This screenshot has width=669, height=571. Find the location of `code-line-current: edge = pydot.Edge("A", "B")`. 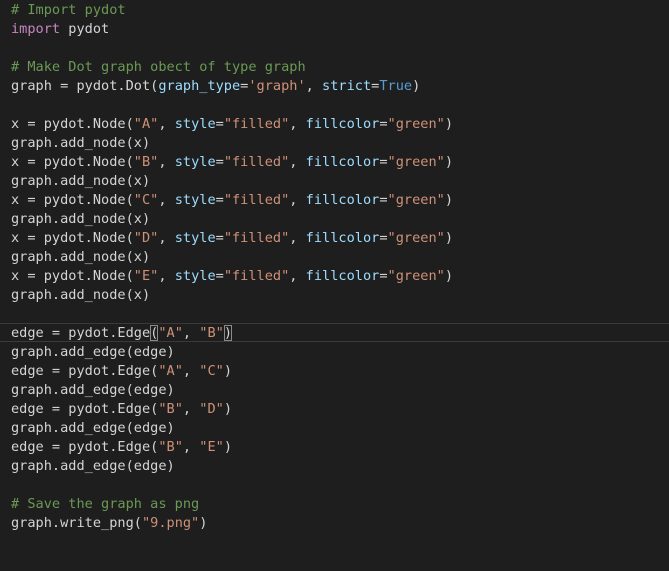

code-line-current: edge = pydot.Edge("A", "B") is located at coordinates (122, 333).